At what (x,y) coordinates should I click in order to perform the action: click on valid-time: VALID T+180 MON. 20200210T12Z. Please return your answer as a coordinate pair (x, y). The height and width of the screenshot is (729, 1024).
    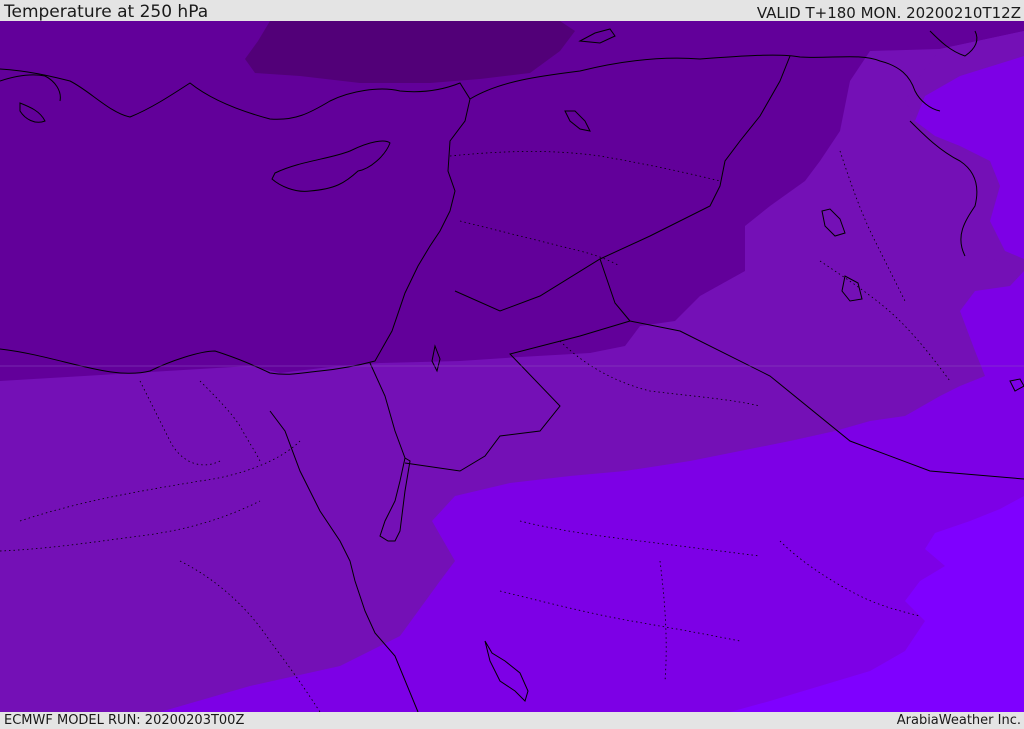
    Looking at the image, I should click on (888, 13).